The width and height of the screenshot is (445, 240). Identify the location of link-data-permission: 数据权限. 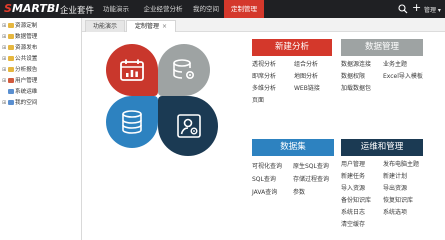
(353, 76).